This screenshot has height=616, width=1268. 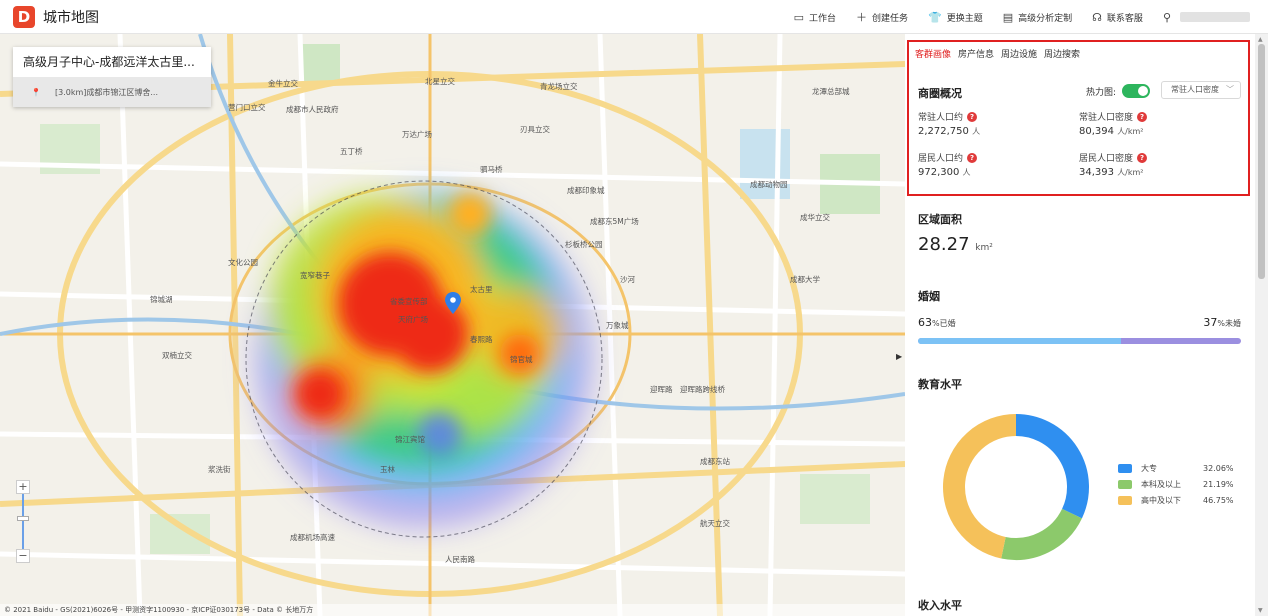 I want to click on map-label: 成都市人民政府, so click(x=312, y=109).